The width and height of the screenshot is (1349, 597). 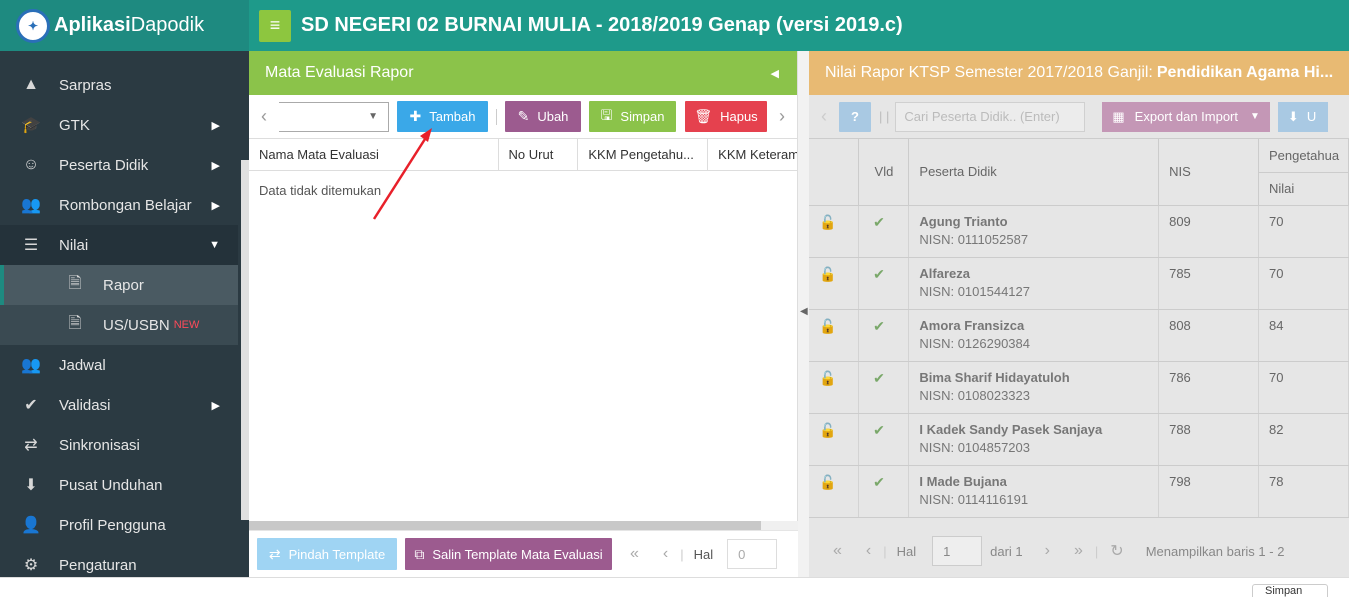 I want to click on column-header: Nama Mata Evaluasi, so click(x=374, y=154).